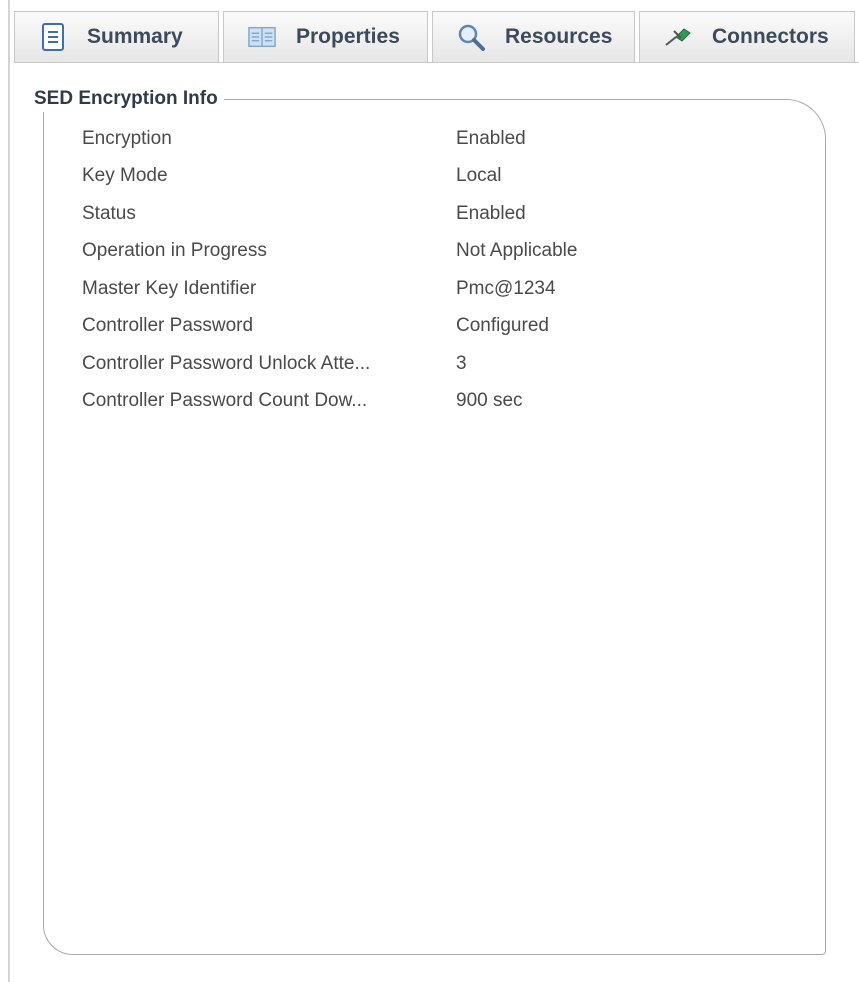  I want to click on magnifier-icon, so click(471, 37).